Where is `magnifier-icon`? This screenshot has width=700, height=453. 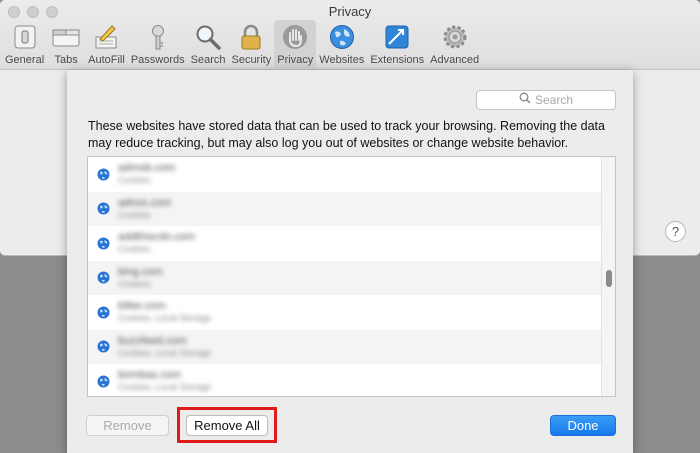 magnifier-icon is located at coordinates (208, 37).